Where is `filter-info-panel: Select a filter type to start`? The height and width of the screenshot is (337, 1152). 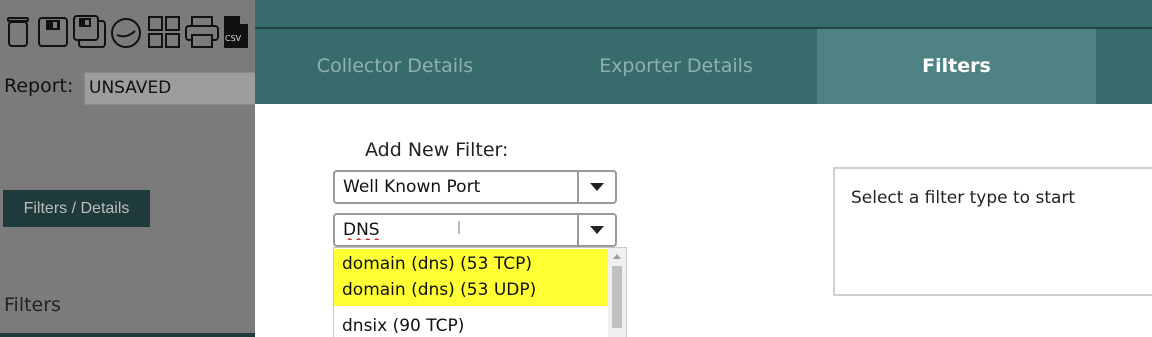
filter-info-panel: Select a filter type to start is located at coordinates (992, 231).